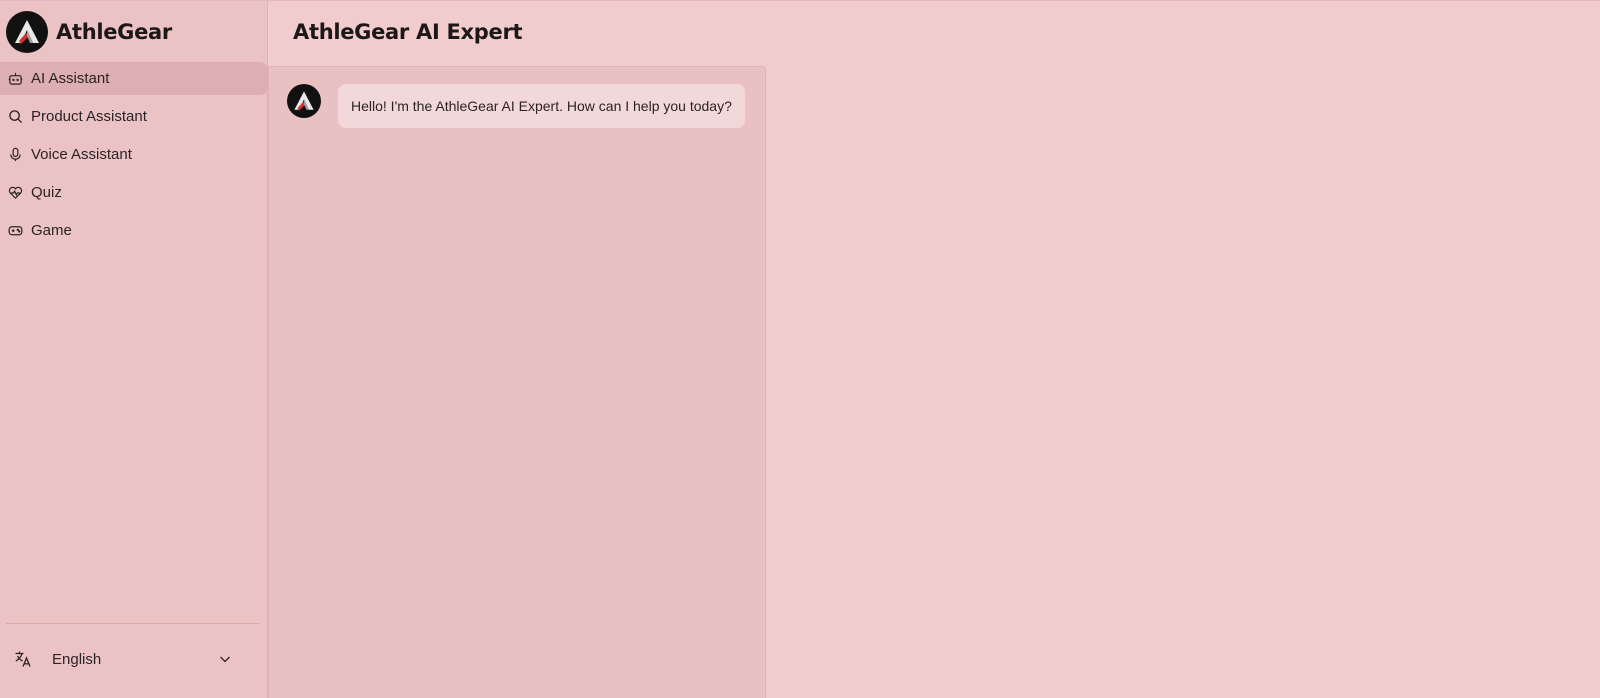  What do you see at coordinates (134, 192) in the screenshot?
I see `sidebar-item-quiz: Quiz` at bounding box center [134, 192].